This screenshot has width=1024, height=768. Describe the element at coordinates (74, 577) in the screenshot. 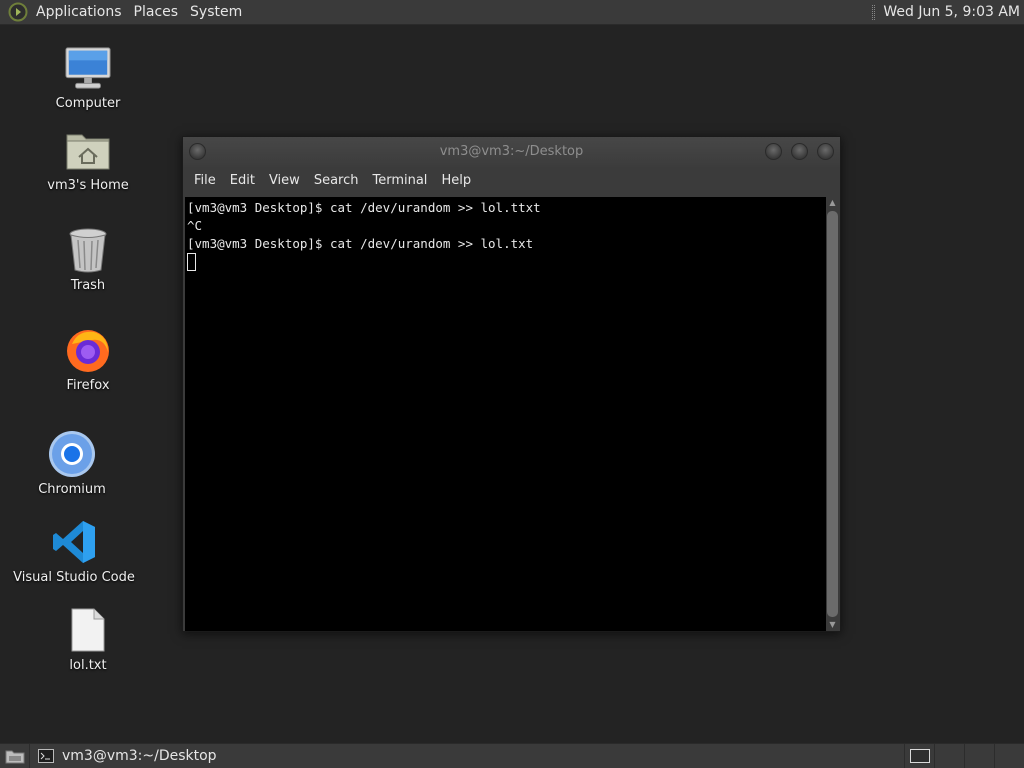

I see `desktop-icon-label: Visual Studio Code` at that location.